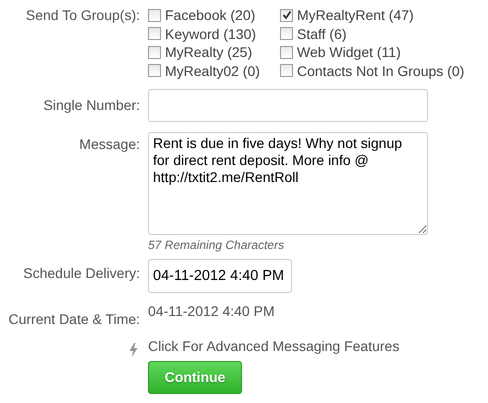  I want to click on single-number-field, so click(288, 105).